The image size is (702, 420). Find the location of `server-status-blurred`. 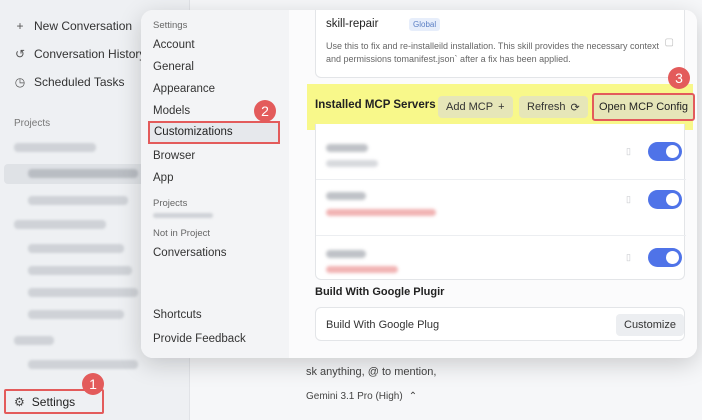

server-status-blurred is located at coordinates (352, 163).